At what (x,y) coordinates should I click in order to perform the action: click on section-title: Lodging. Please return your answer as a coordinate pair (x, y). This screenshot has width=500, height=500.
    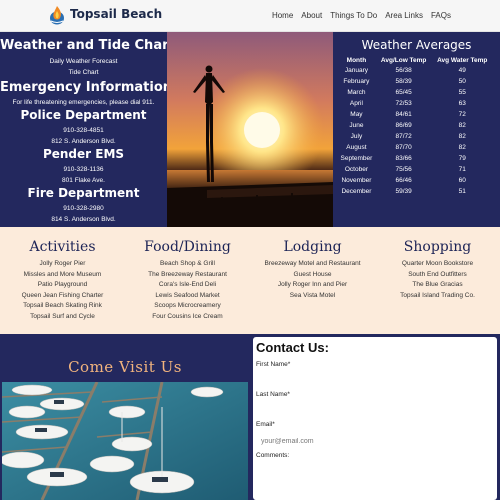
    Looking at the image, I should click on (312, 247).